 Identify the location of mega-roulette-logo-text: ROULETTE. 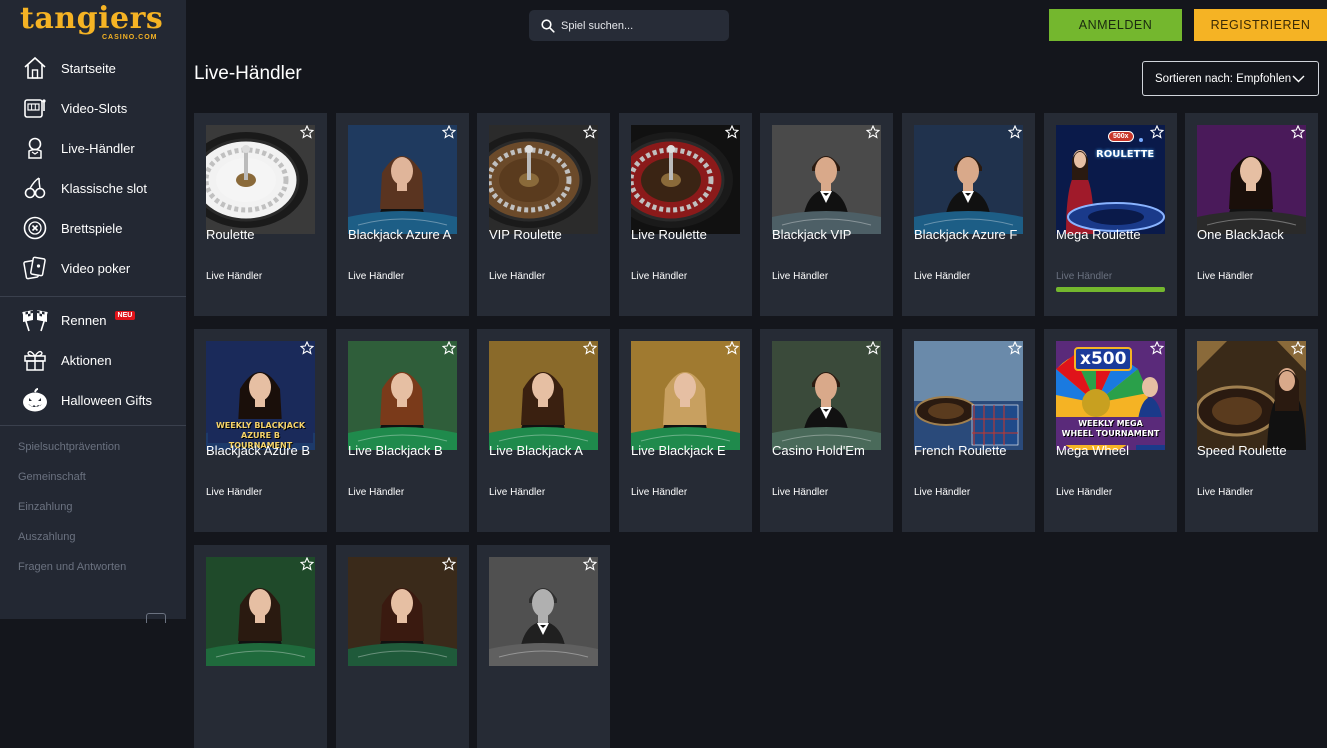
(1125, 154).